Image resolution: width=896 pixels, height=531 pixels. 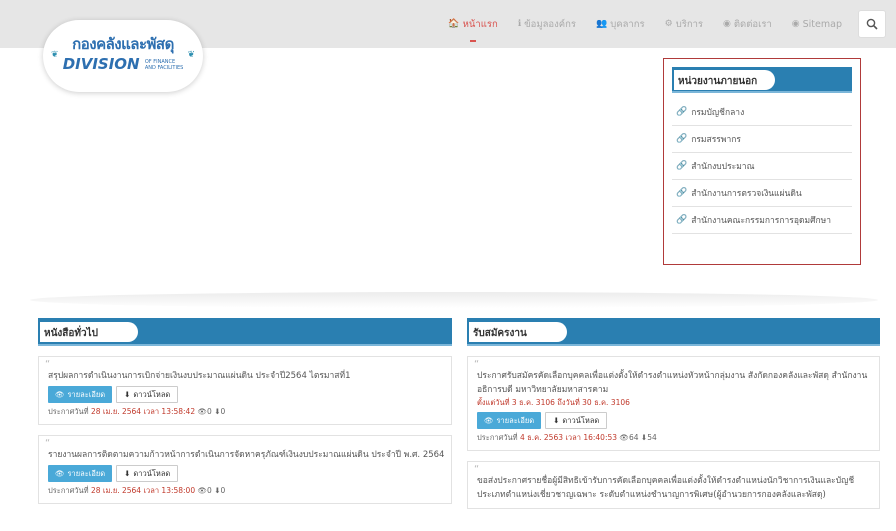 I want to click on nav-sitemap: ◉ Sitemap, so click(x=817, y=24).